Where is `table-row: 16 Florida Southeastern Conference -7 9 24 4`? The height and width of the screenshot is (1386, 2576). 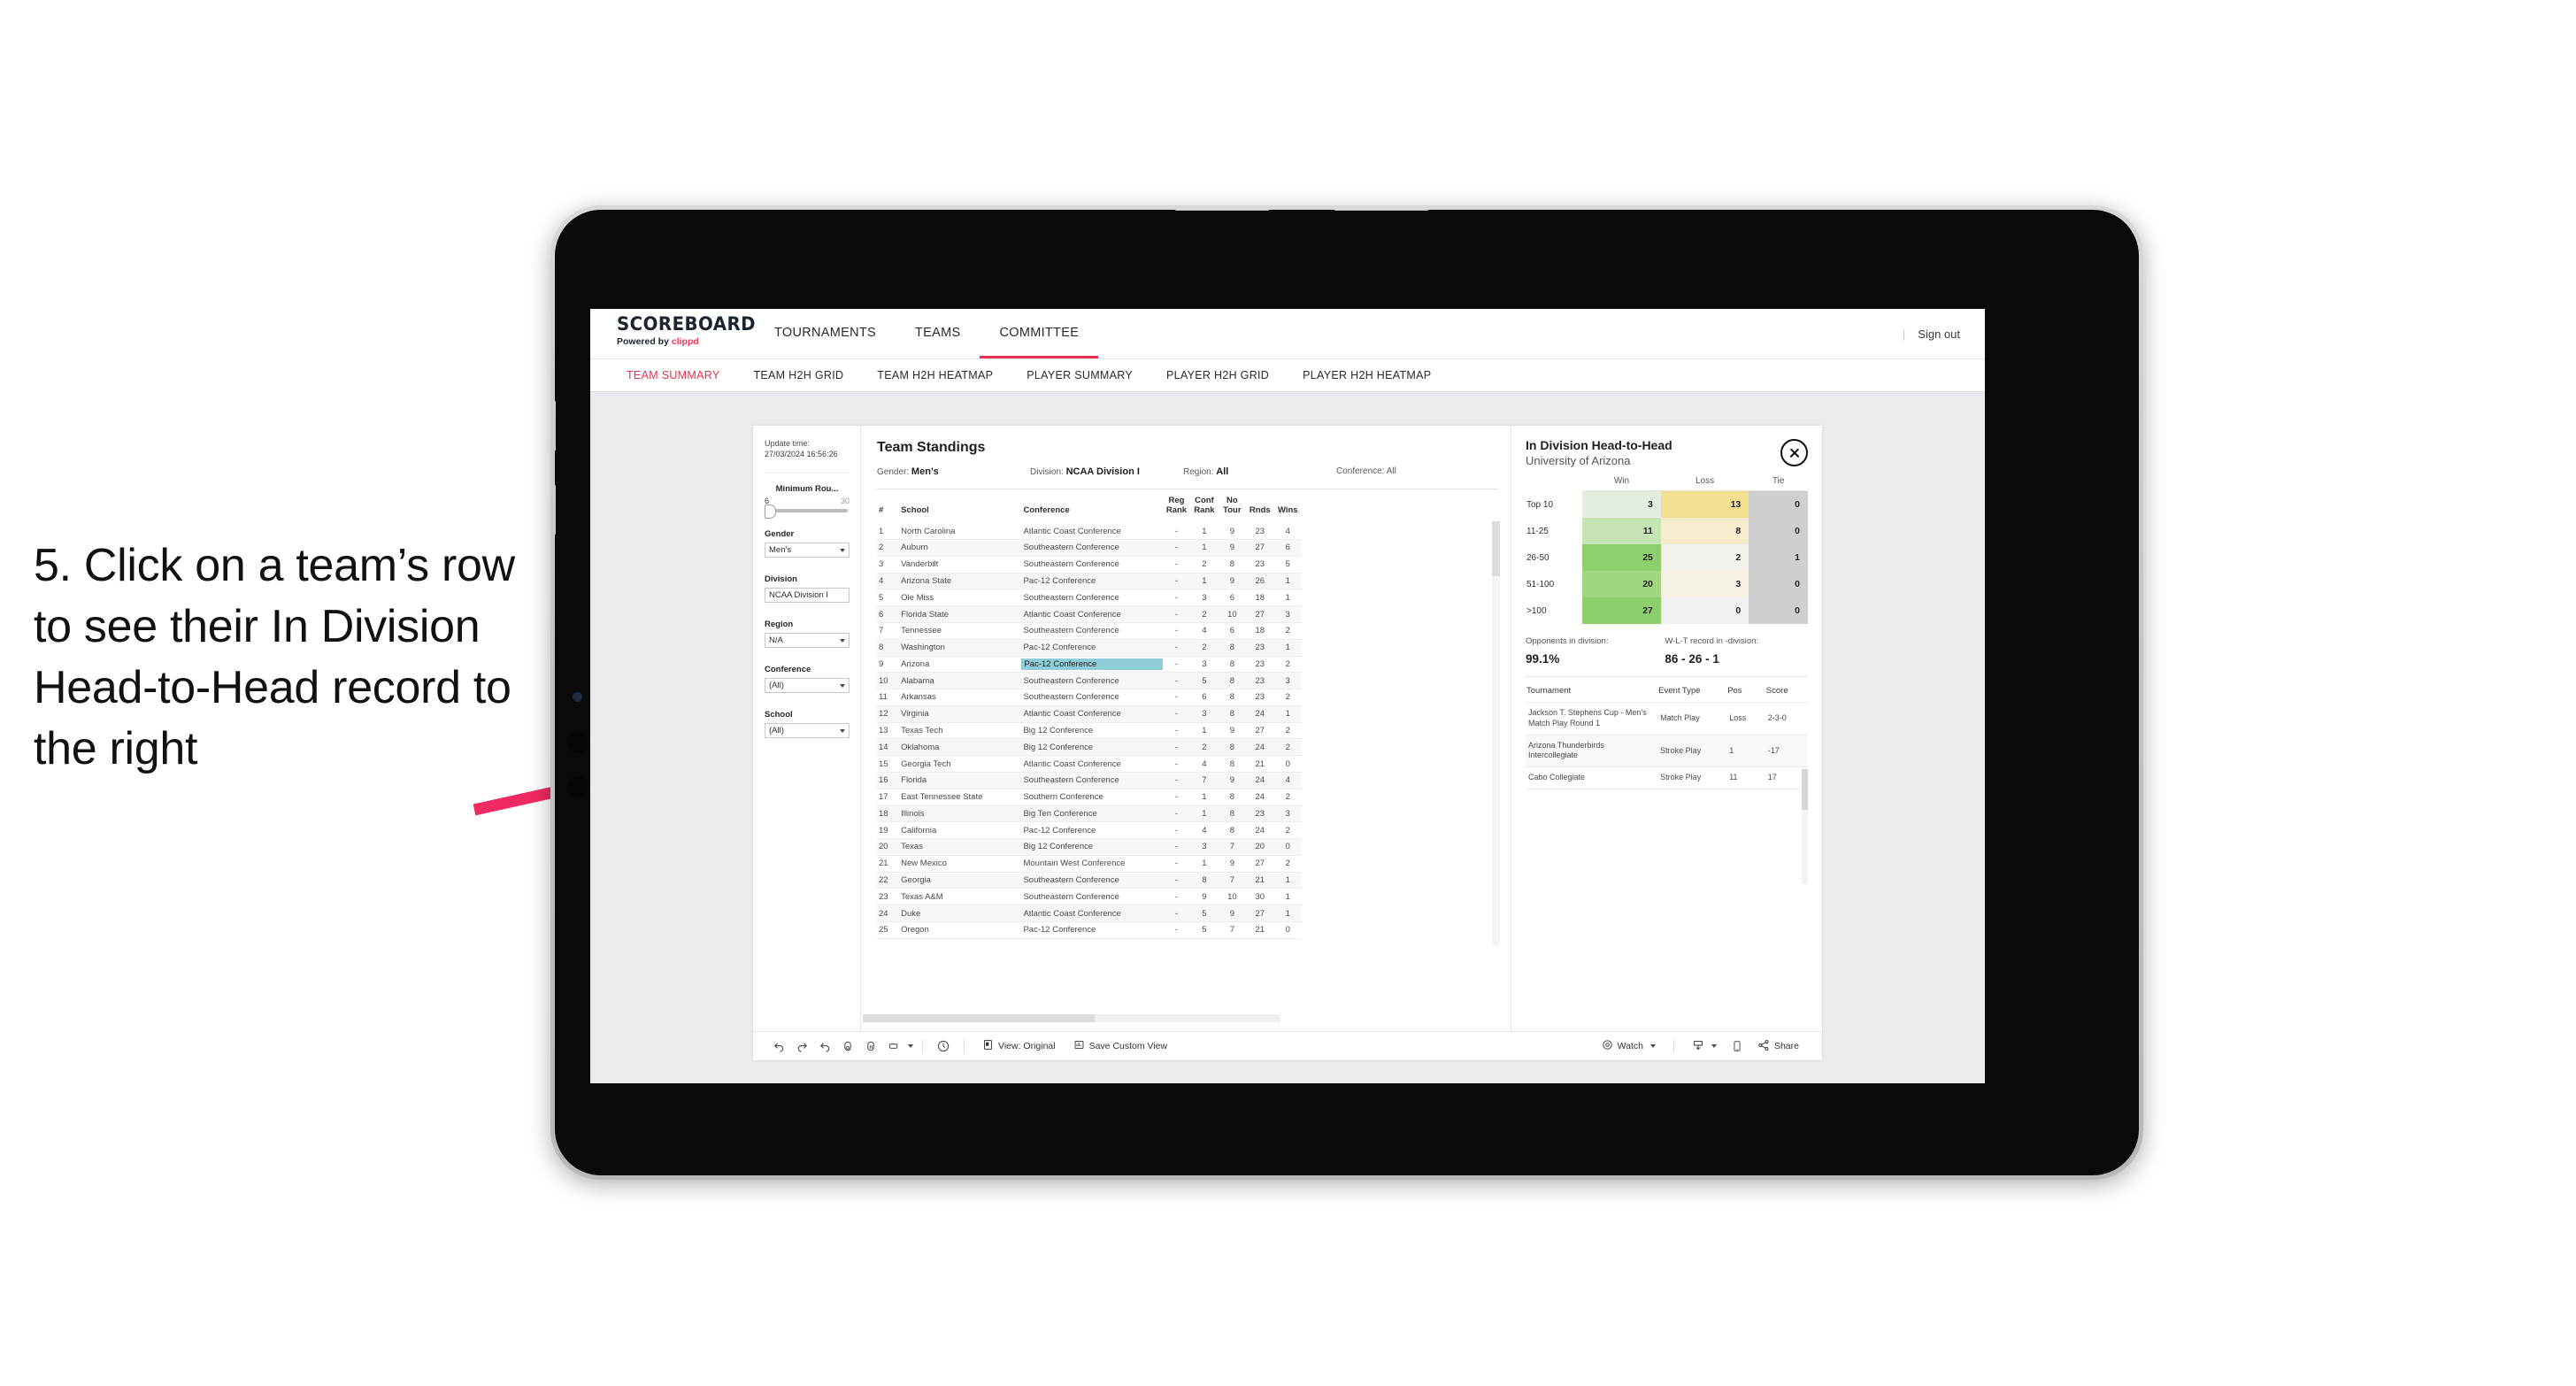 table-row: 16 Florida Southeastern Conference -7 9 24 4 is located at coordinates (1089, 780).